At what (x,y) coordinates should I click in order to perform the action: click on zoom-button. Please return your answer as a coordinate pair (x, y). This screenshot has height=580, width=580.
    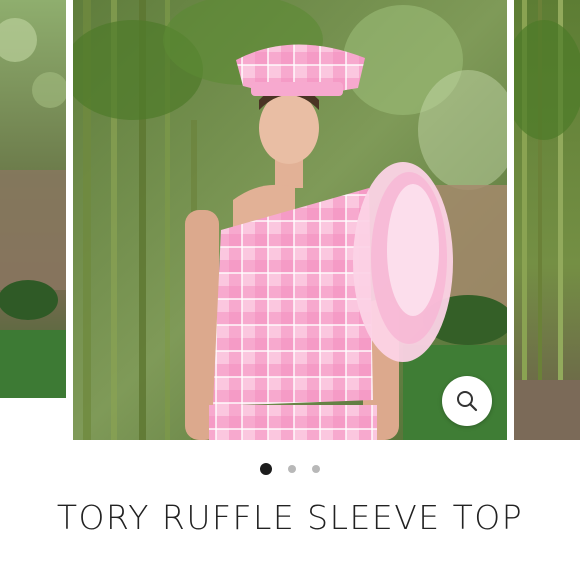
    Looking at the image, I should click on (467, 401).